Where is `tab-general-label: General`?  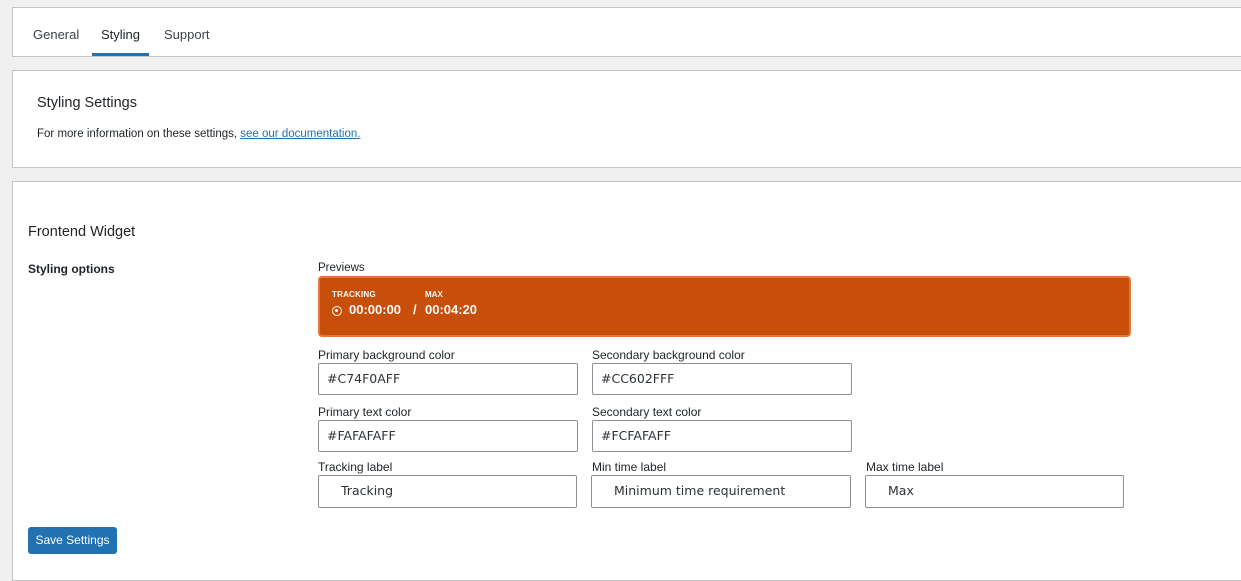 tab-general-label: General is located at coordinates (56, 34).